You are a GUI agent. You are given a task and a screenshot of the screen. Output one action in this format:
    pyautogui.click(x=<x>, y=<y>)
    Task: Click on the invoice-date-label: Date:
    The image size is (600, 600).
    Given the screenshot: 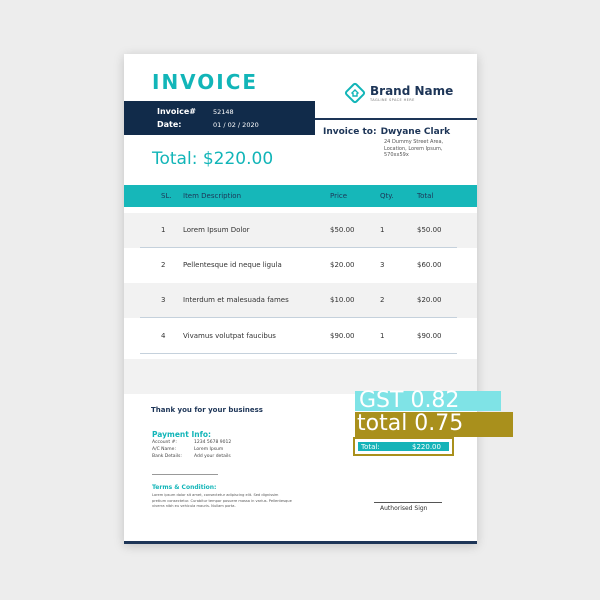 What is the action you would take?
    pyautogui.click(x=169, y=124)
    